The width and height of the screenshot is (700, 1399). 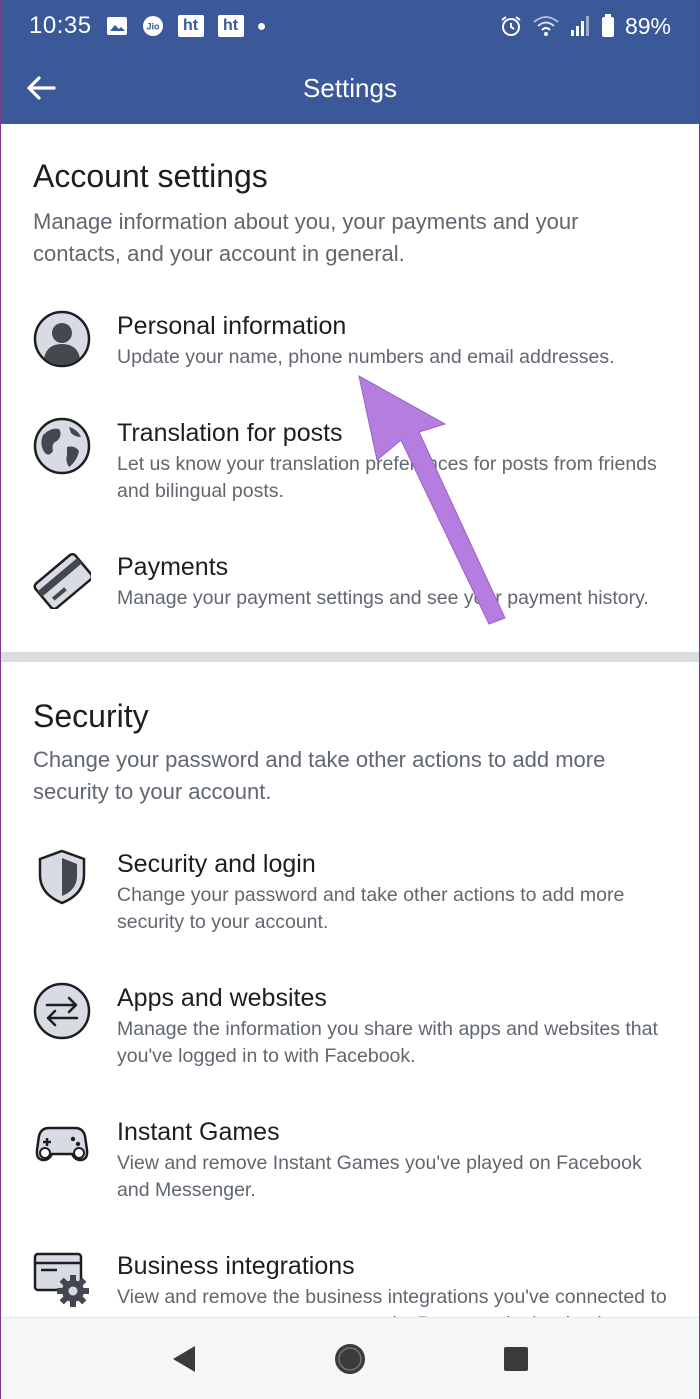 What do you see at coordinates (62, 339) in the screenshot?
I see `person-icon` at bounding box center [62, 339].